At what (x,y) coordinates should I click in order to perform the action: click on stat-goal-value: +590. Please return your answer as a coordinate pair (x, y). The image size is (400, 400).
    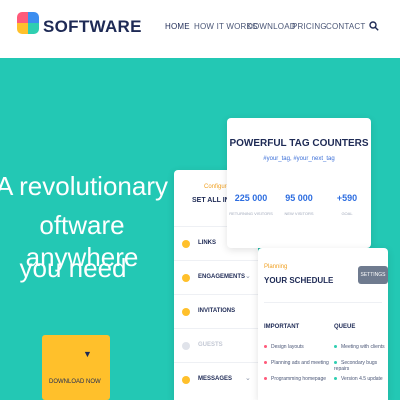
    Looking at the image, I should click on (347, 198).